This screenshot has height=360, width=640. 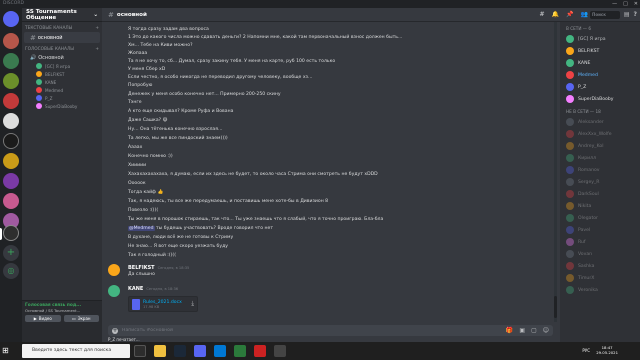 What do you see at coordinates (600, 290) in the screenshot?
I see `member-item: Veronika` at bounding box center [600, 290].